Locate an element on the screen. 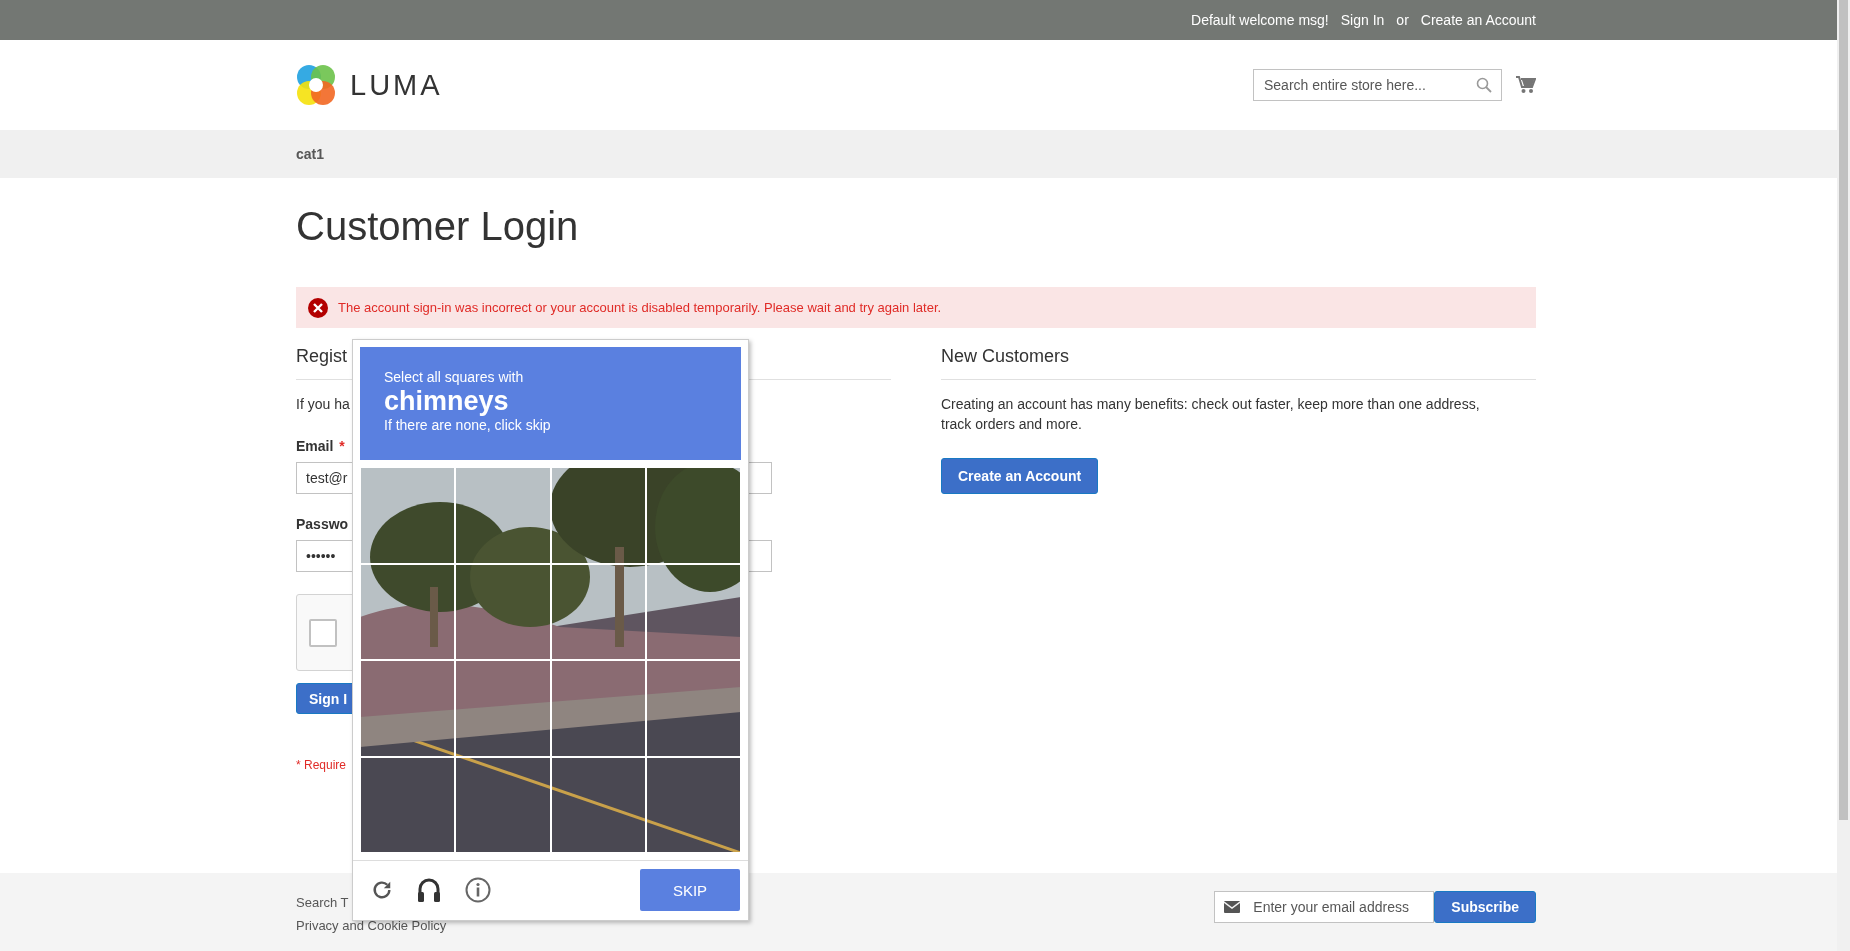 Image resolution: width=1850 pixels, height=951 pixels. welcome-message: Default welcome msg! is located at coordinates (1260, 20).